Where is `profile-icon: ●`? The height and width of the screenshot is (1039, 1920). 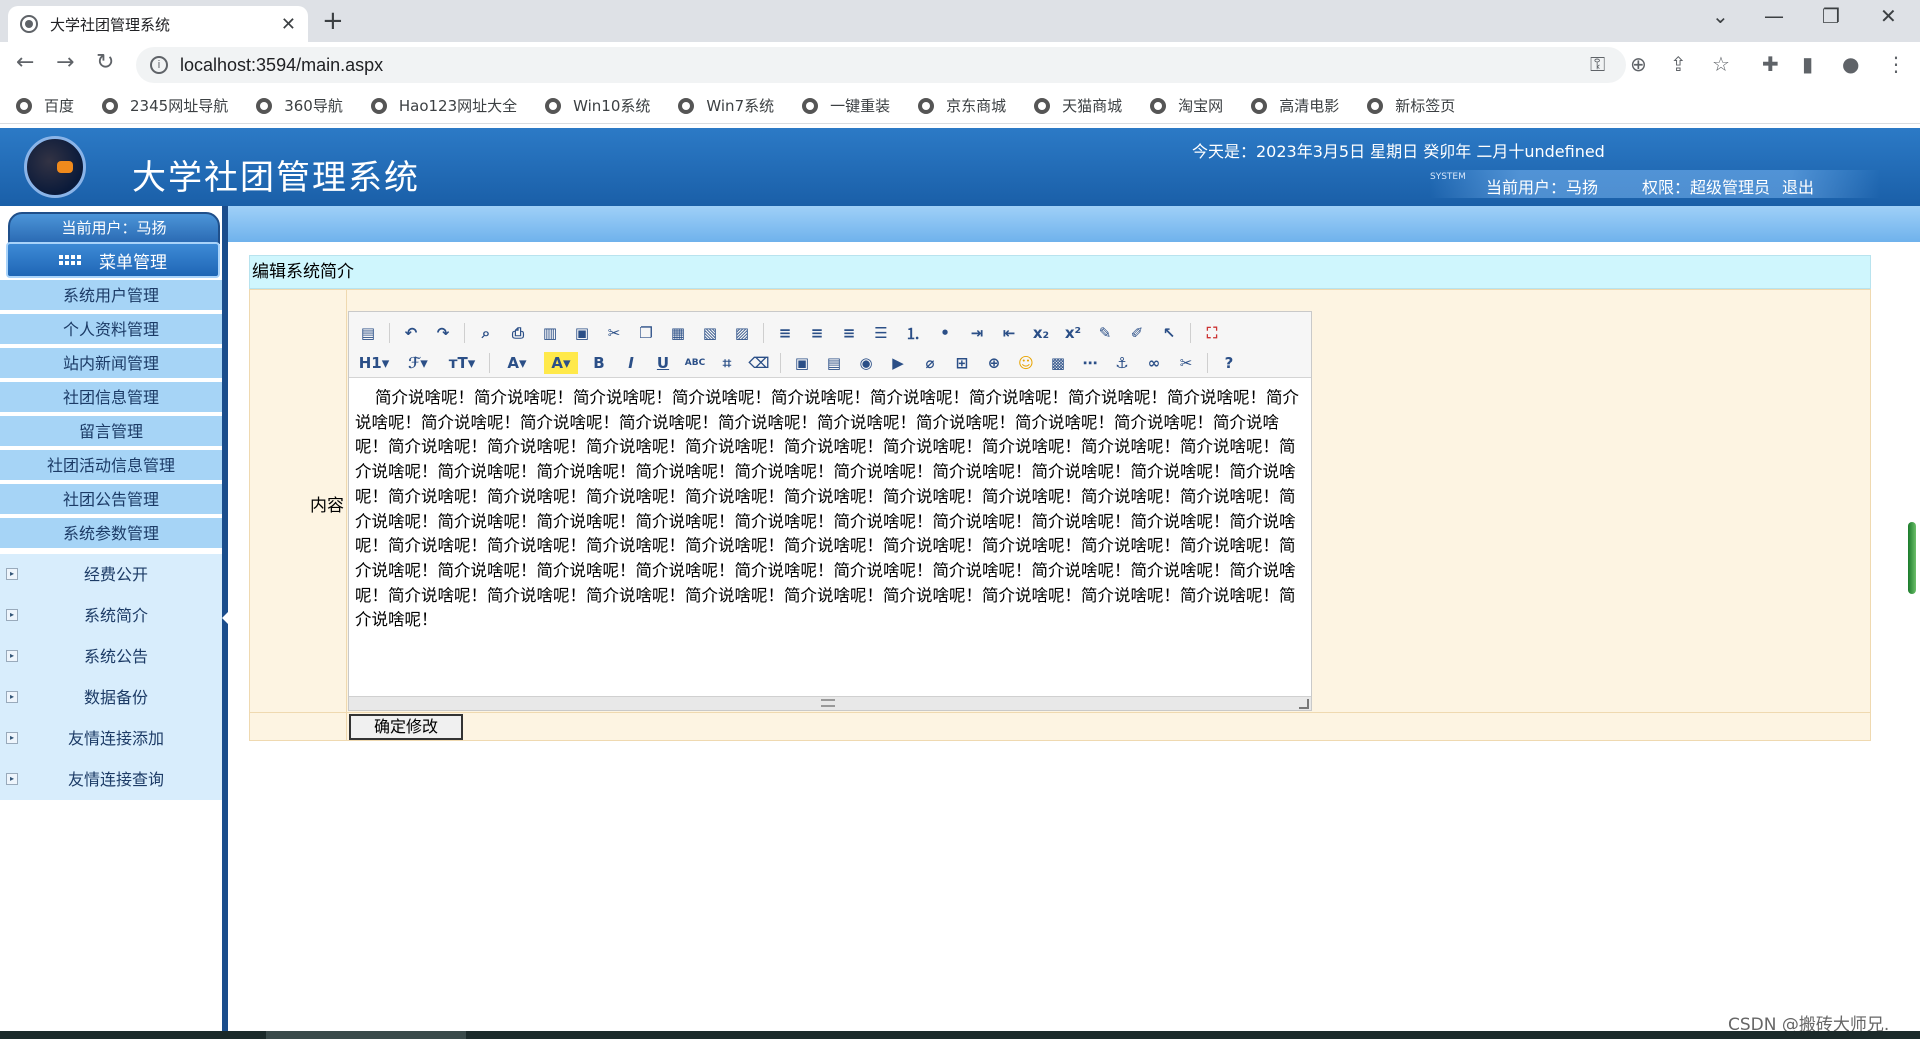 profile-icon: ● is located at coordinates (1850, 64).